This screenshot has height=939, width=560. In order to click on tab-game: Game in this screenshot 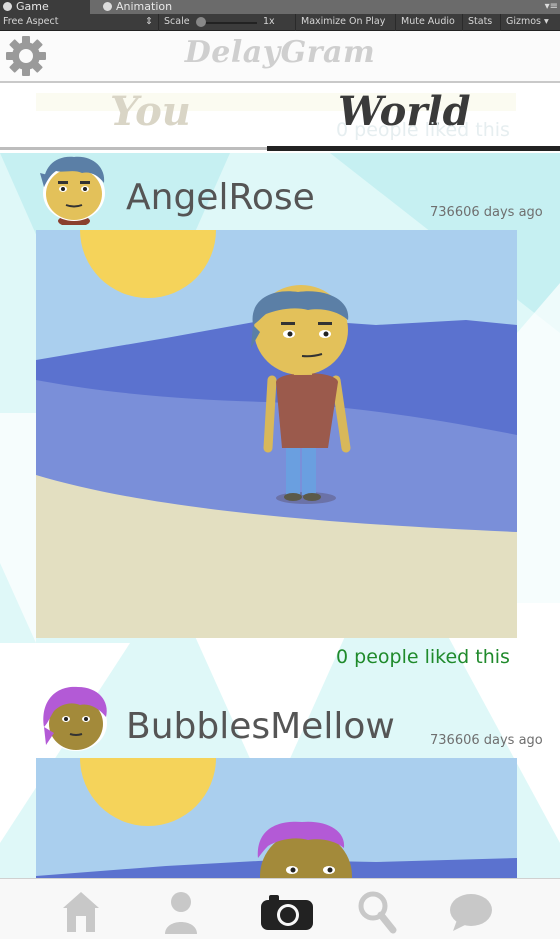, I will do `click(45, 7)`.